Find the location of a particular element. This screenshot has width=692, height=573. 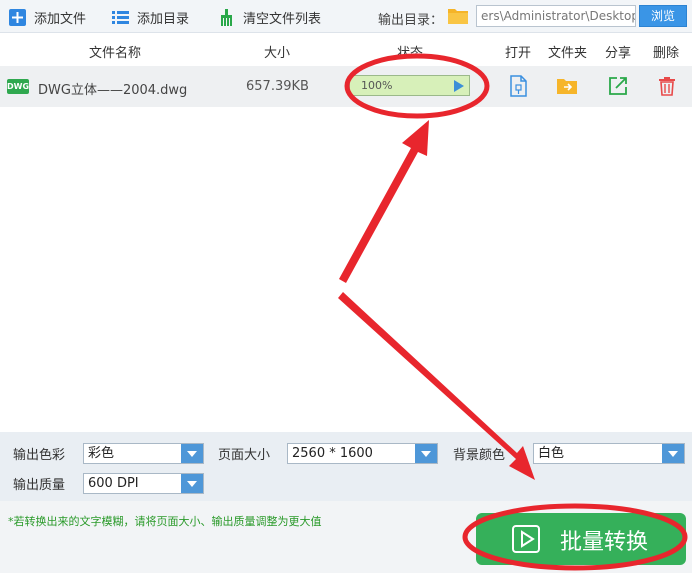

clear-list-label: 清空文件列表 is located at coordinates (282, 19).